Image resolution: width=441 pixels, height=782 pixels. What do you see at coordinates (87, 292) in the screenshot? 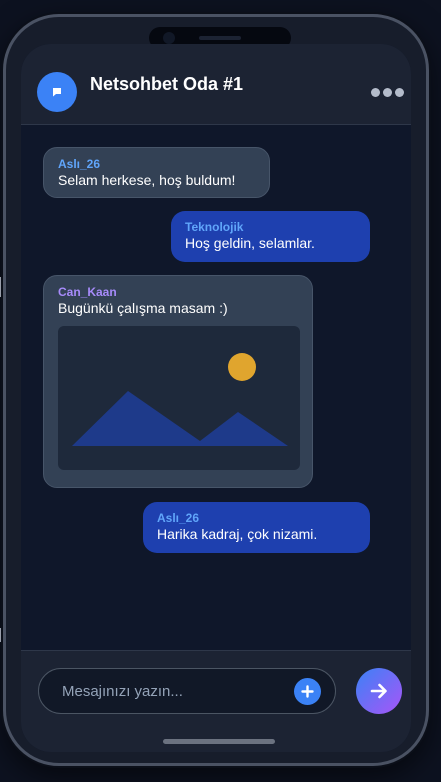
I see `message-sender: Can_Kaan` at bounding box center [87, 292].